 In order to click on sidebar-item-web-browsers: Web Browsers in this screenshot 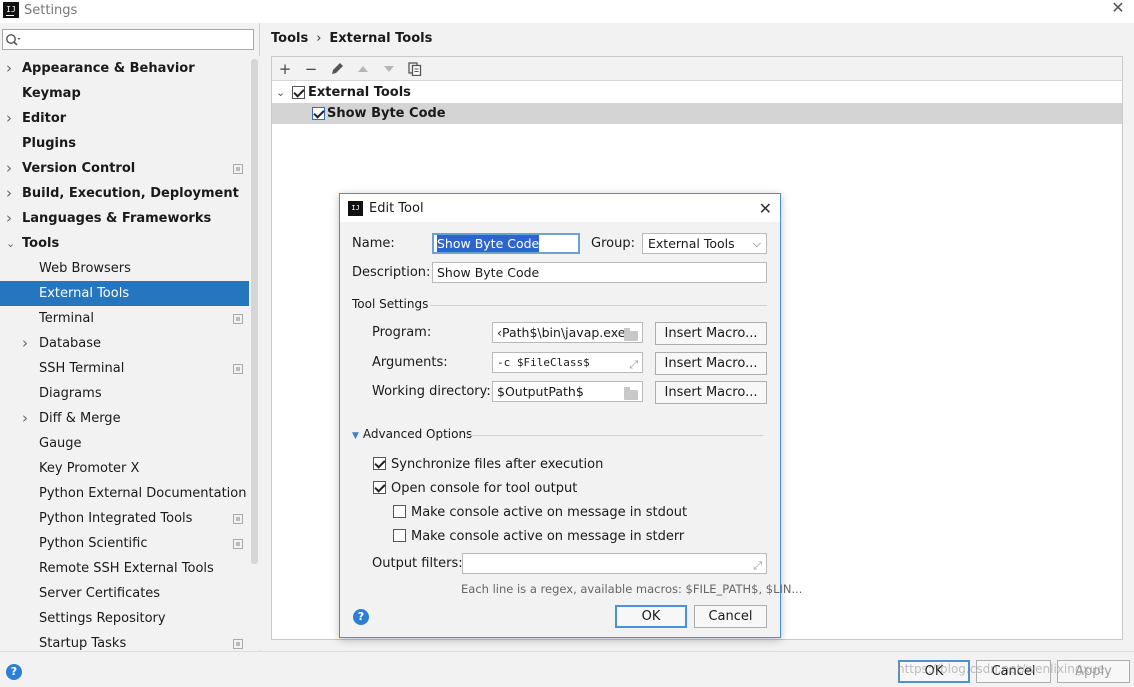, I will do `click(124, 268)`.